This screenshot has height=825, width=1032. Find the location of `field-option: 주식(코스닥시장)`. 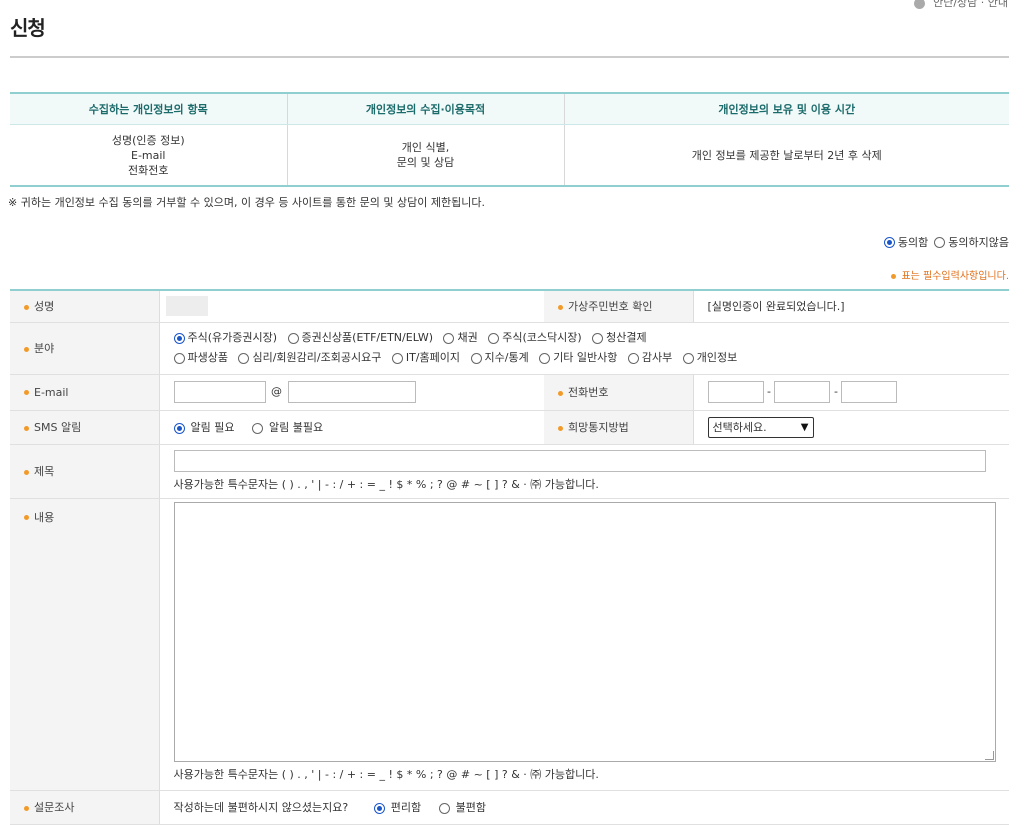

field-option: 주식(코스닥시장) is located at coordinates (535, 338).